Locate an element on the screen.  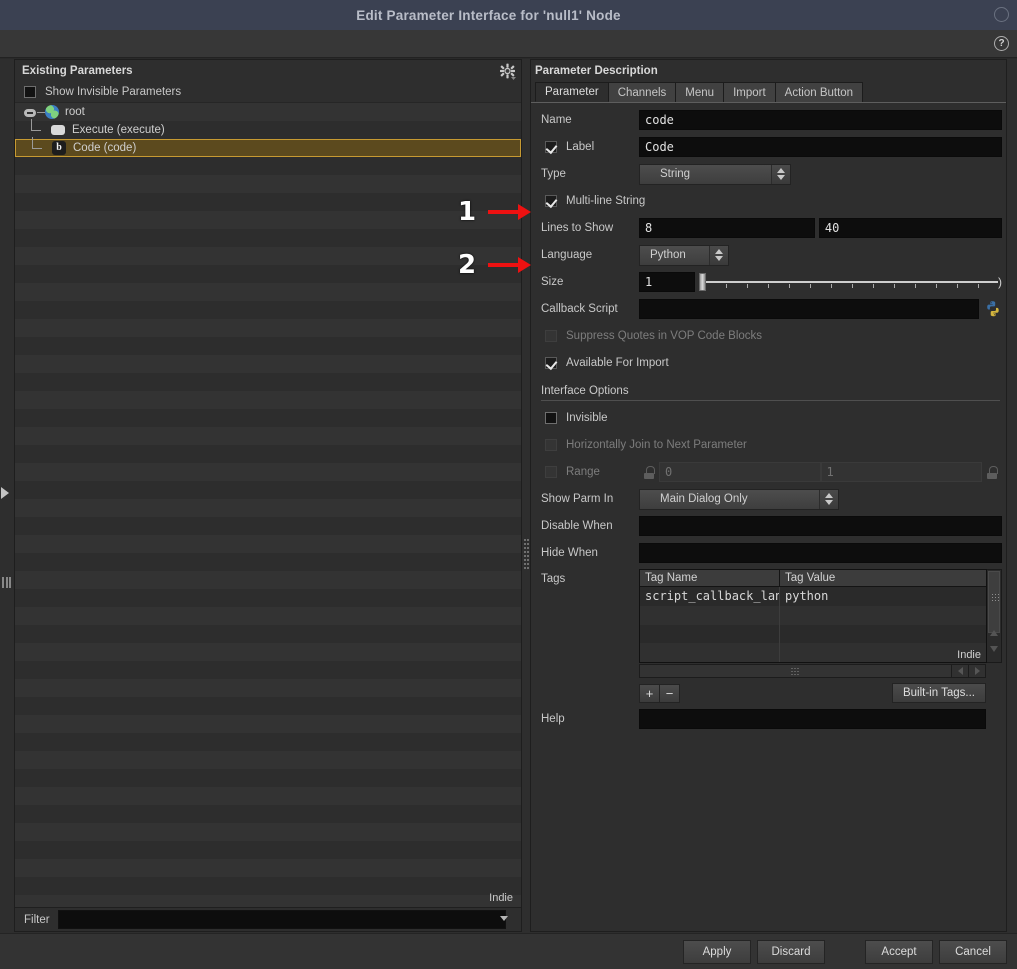
available-for-import-wrap: Available For Import is located at coordinates (602, 363).